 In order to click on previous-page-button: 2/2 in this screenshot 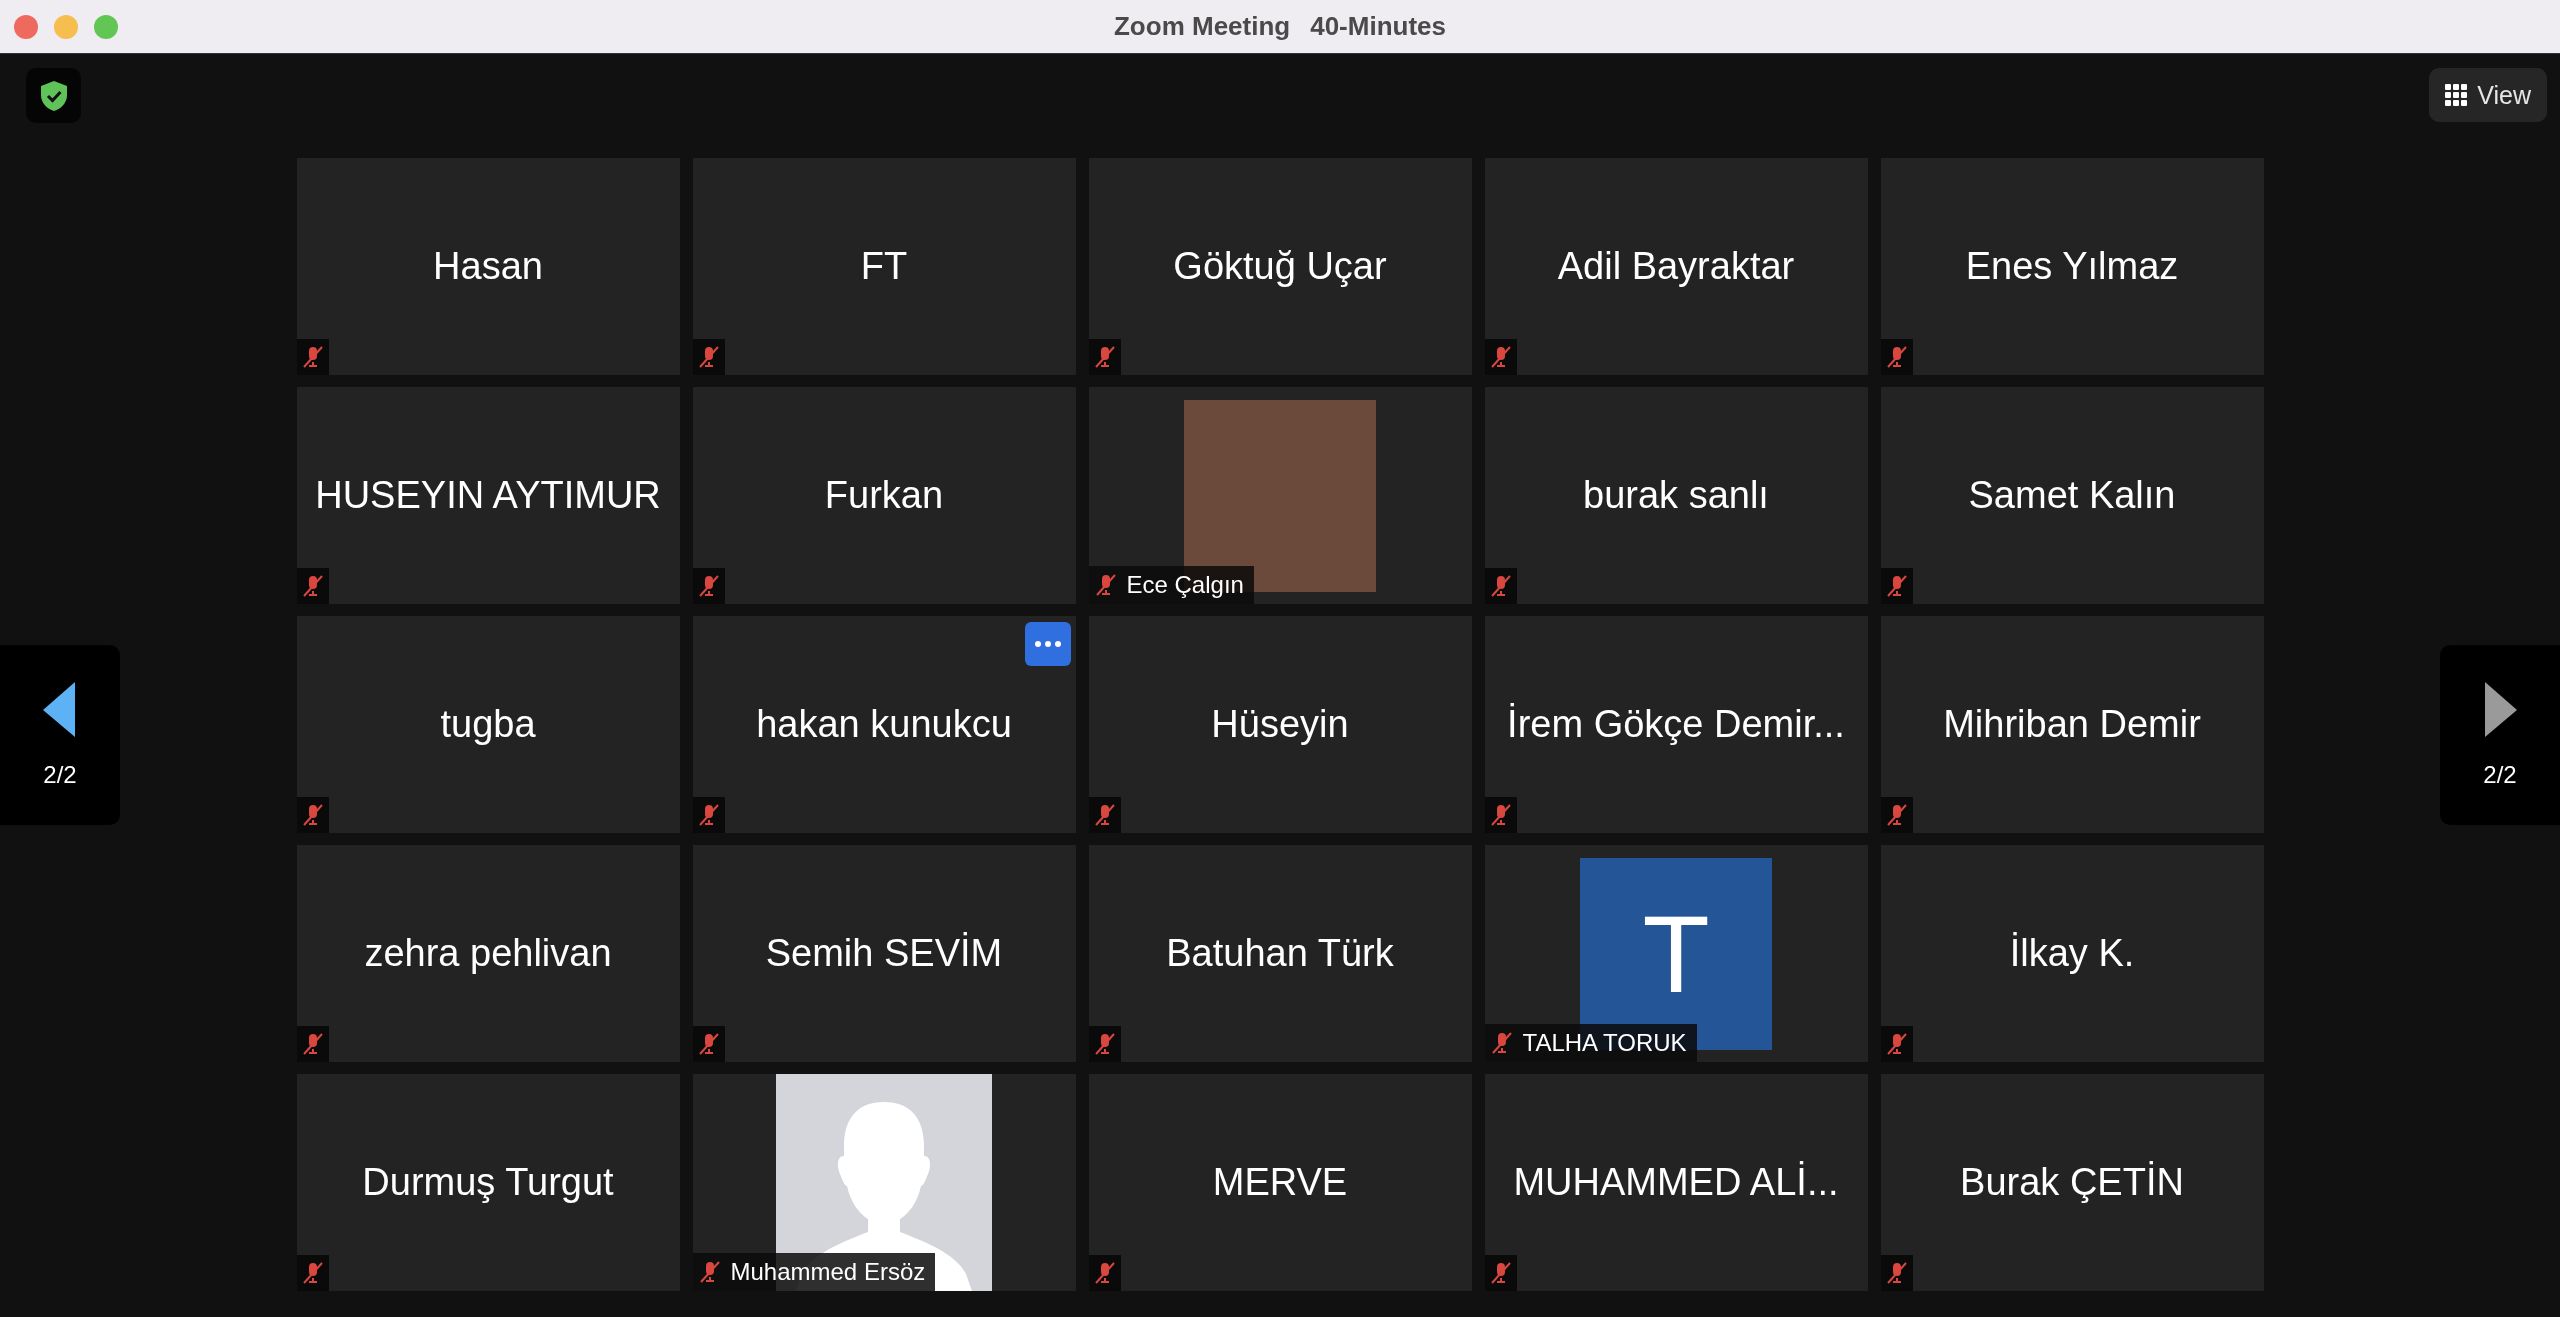, I will do `click(60, 735)`.